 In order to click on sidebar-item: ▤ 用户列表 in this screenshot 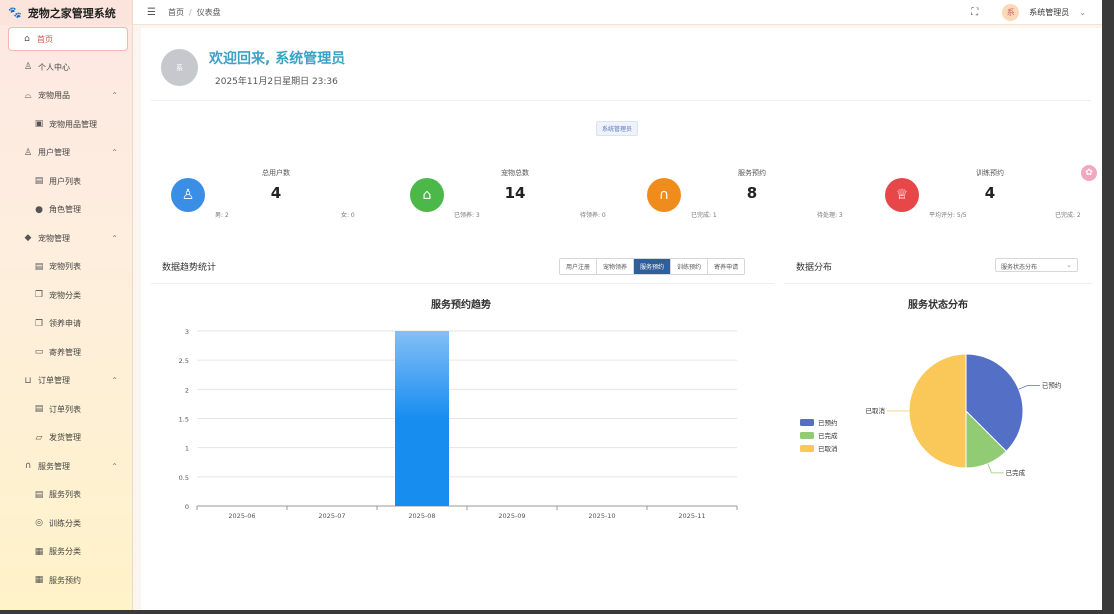, I will do `click(66, 181)`.